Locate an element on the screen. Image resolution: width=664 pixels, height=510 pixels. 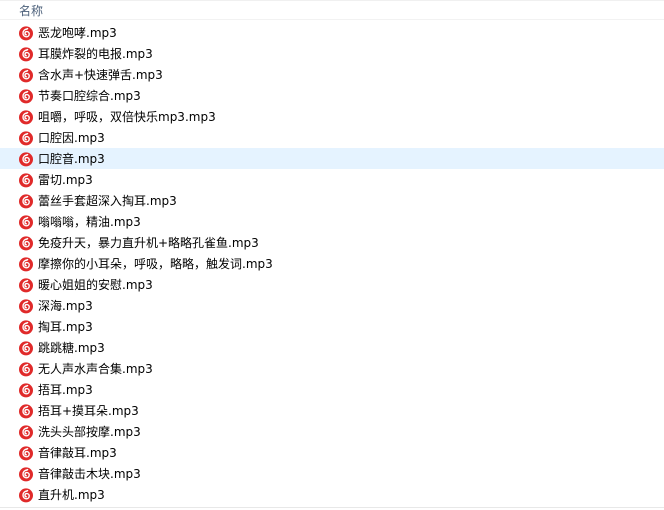
file-name: 节奏口腔综合.mp3 is located at coordinates (89, 95).